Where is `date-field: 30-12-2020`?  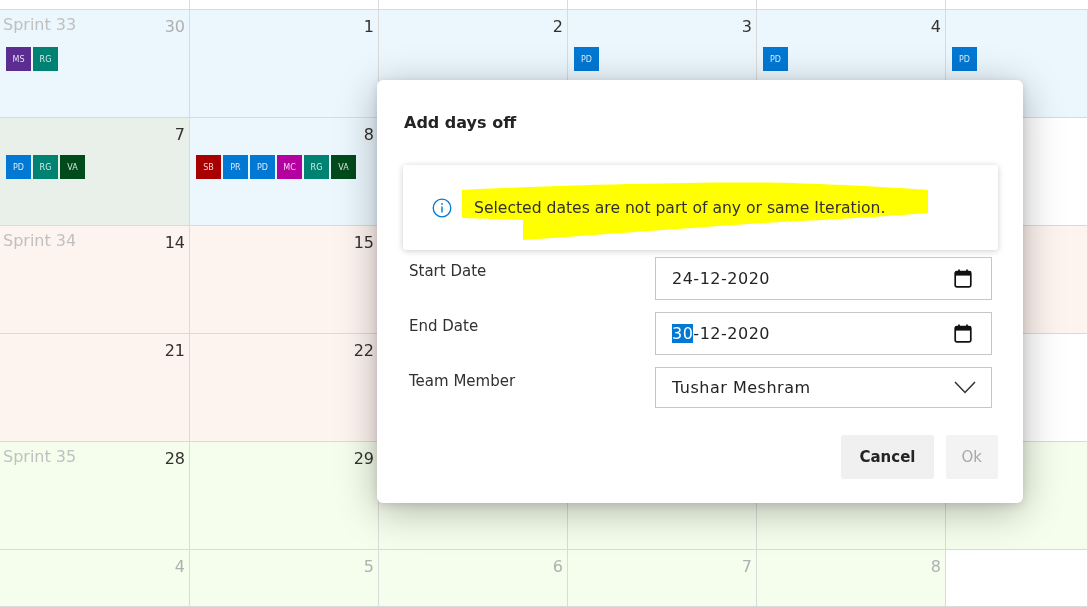 date-field: 30-12-2020 is located at coordinates (823, 333).